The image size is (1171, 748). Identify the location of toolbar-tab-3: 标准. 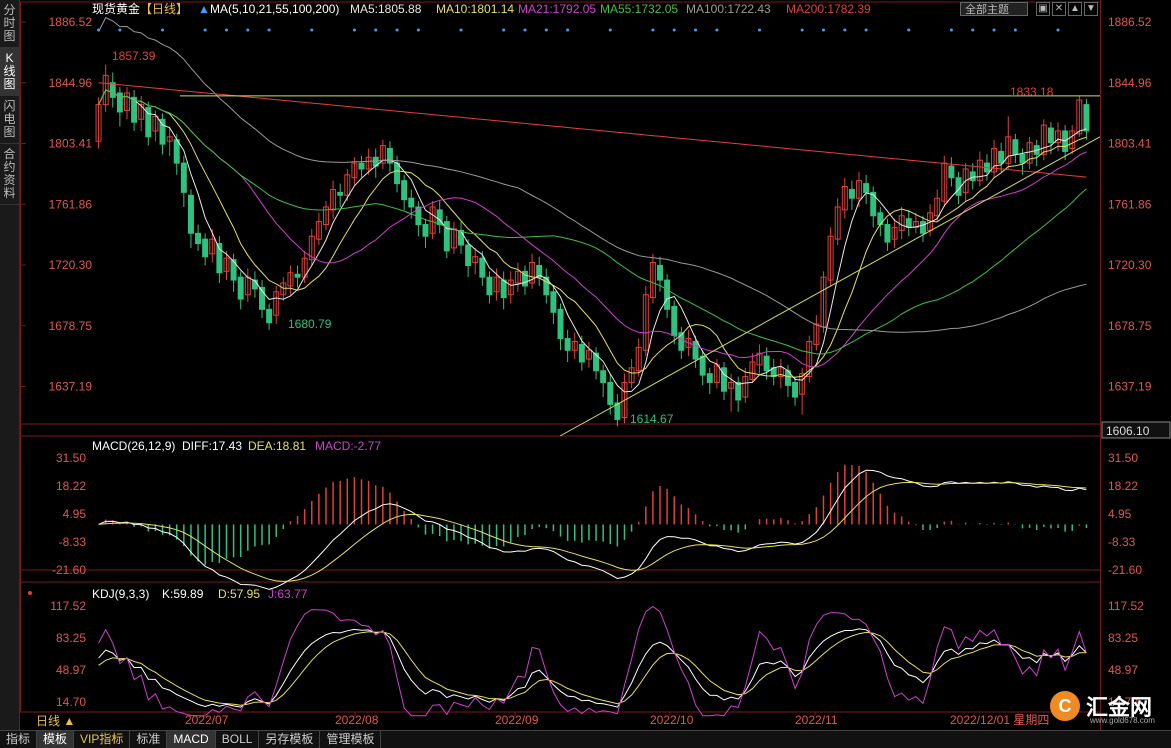
(149, 739).